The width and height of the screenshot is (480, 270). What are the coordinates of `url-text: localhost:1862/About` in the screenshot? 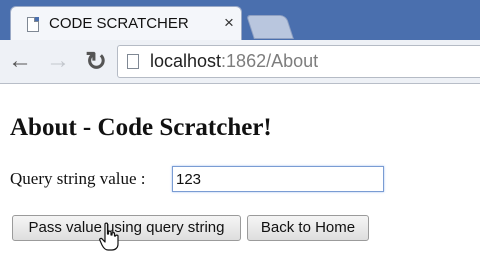 It's located at (234, 61).